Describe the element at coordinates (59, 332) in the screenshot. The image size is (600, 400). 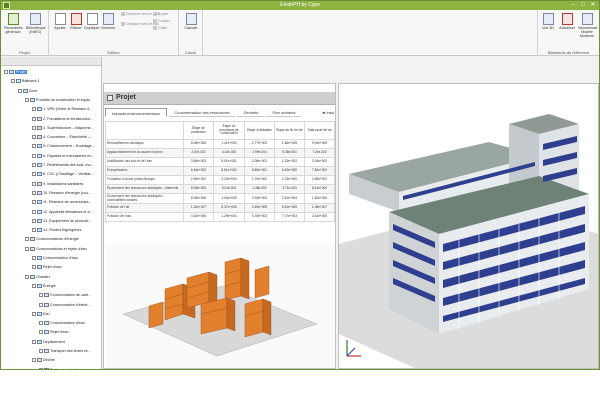
I see `tree-item-label: Rejet d'eau` at that location.